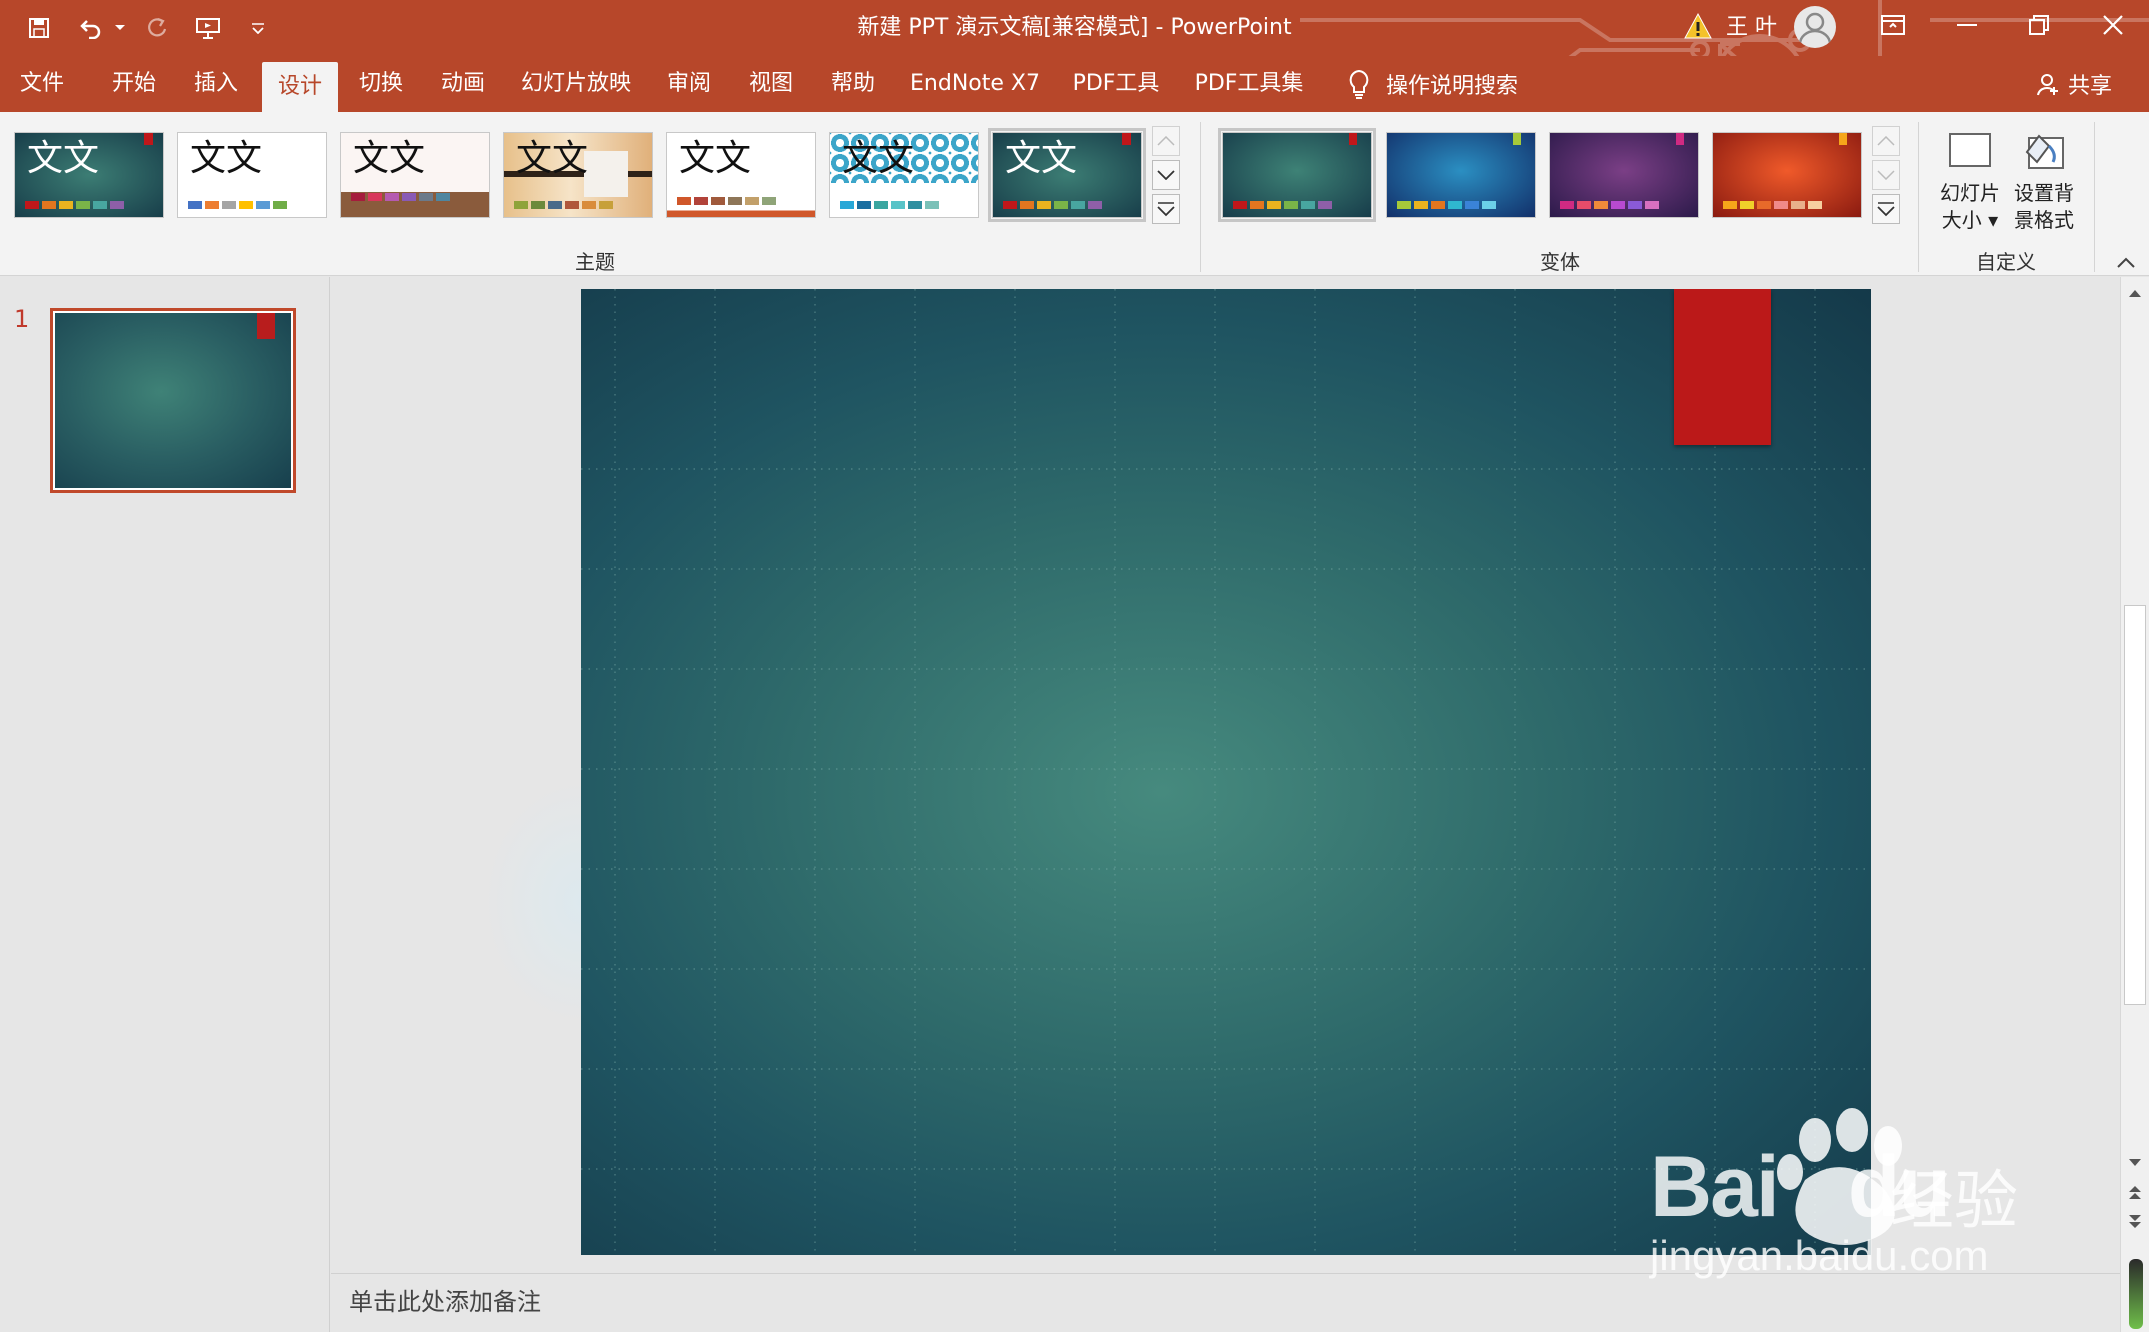 This screenshot has height=1332, width=2149. Describe the element at coordinates (2044, 151) in the screenshot. I see `format-background-icon` at that location.